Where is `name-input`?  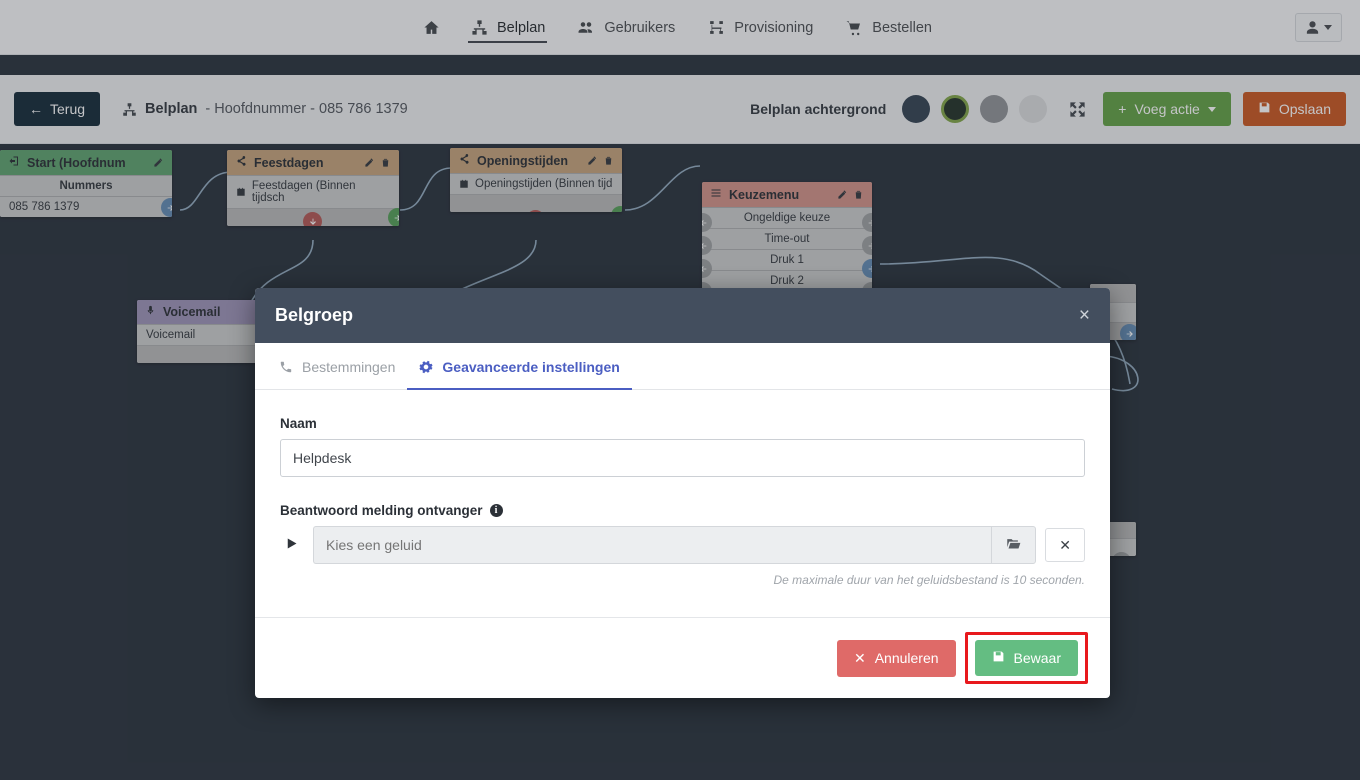 name-input is located at coordinates (682, 458).